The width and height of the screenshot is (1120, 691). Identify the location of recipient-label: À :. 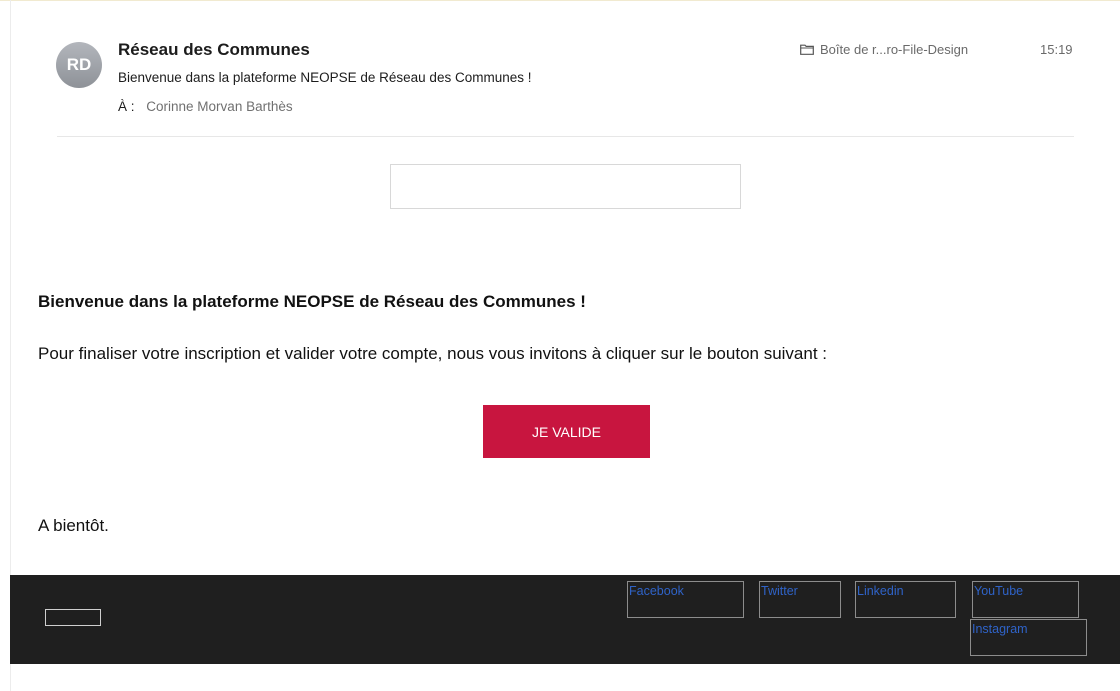
(126, 106).